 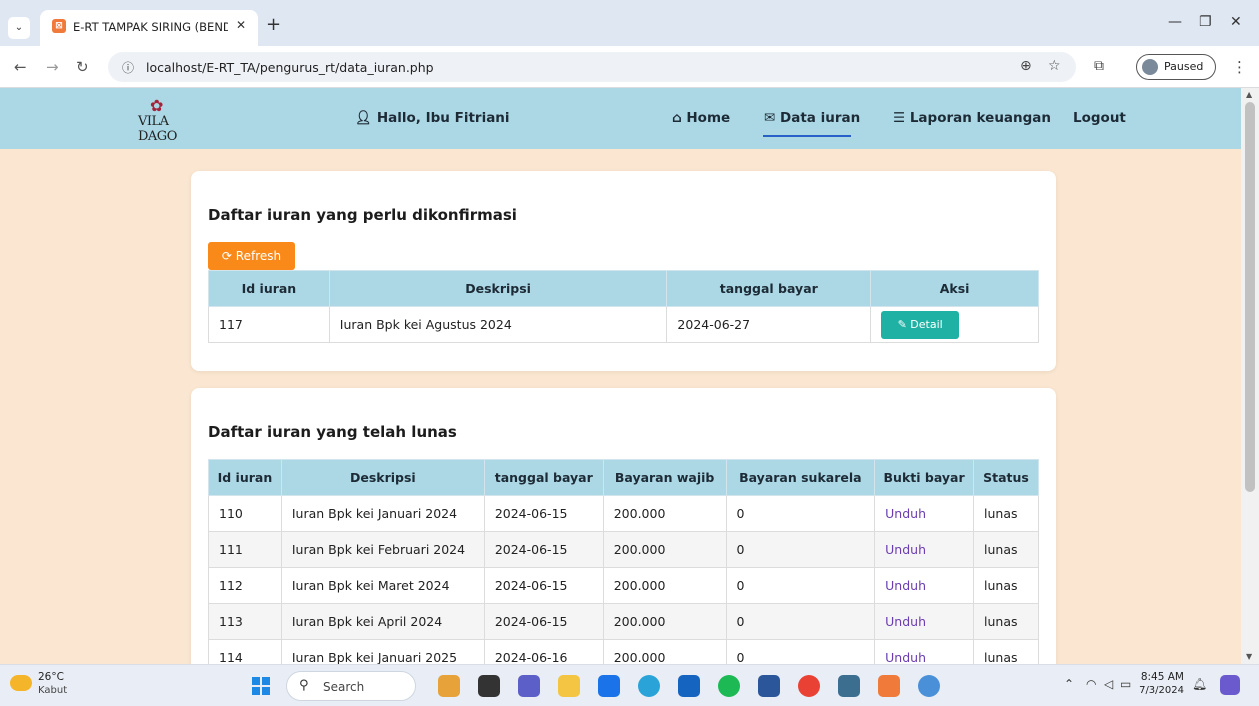 I want to click on file-explorer-icon, so click(x=569, y=686).